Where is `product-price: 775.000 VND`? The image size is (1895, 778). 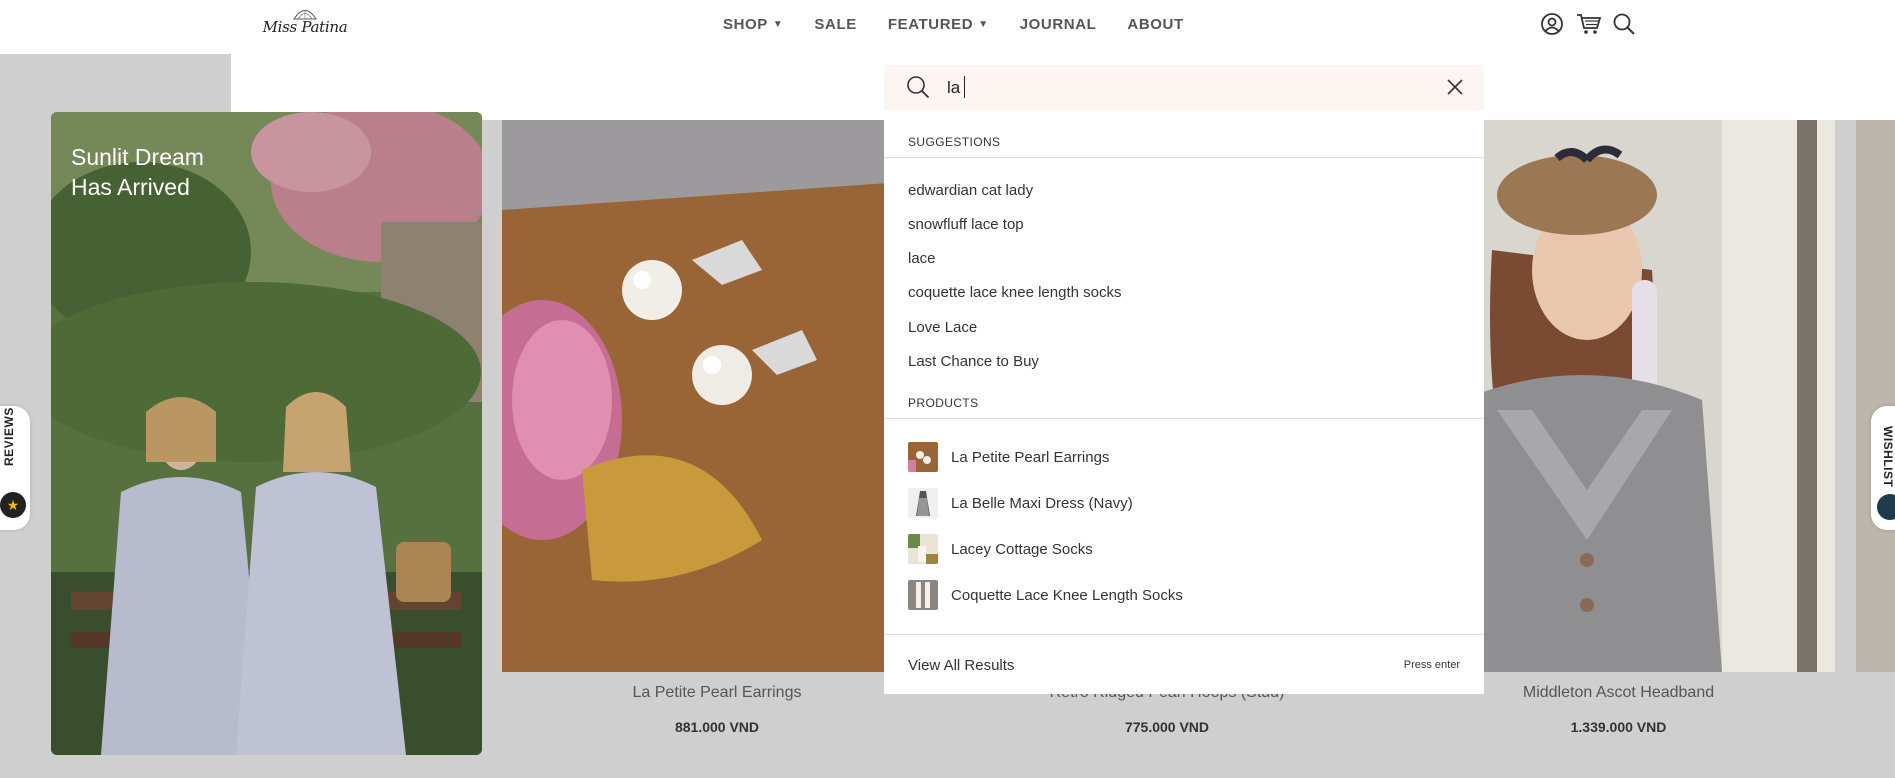 product-price: 775.000 VND is located at coordinates (1167, 727).